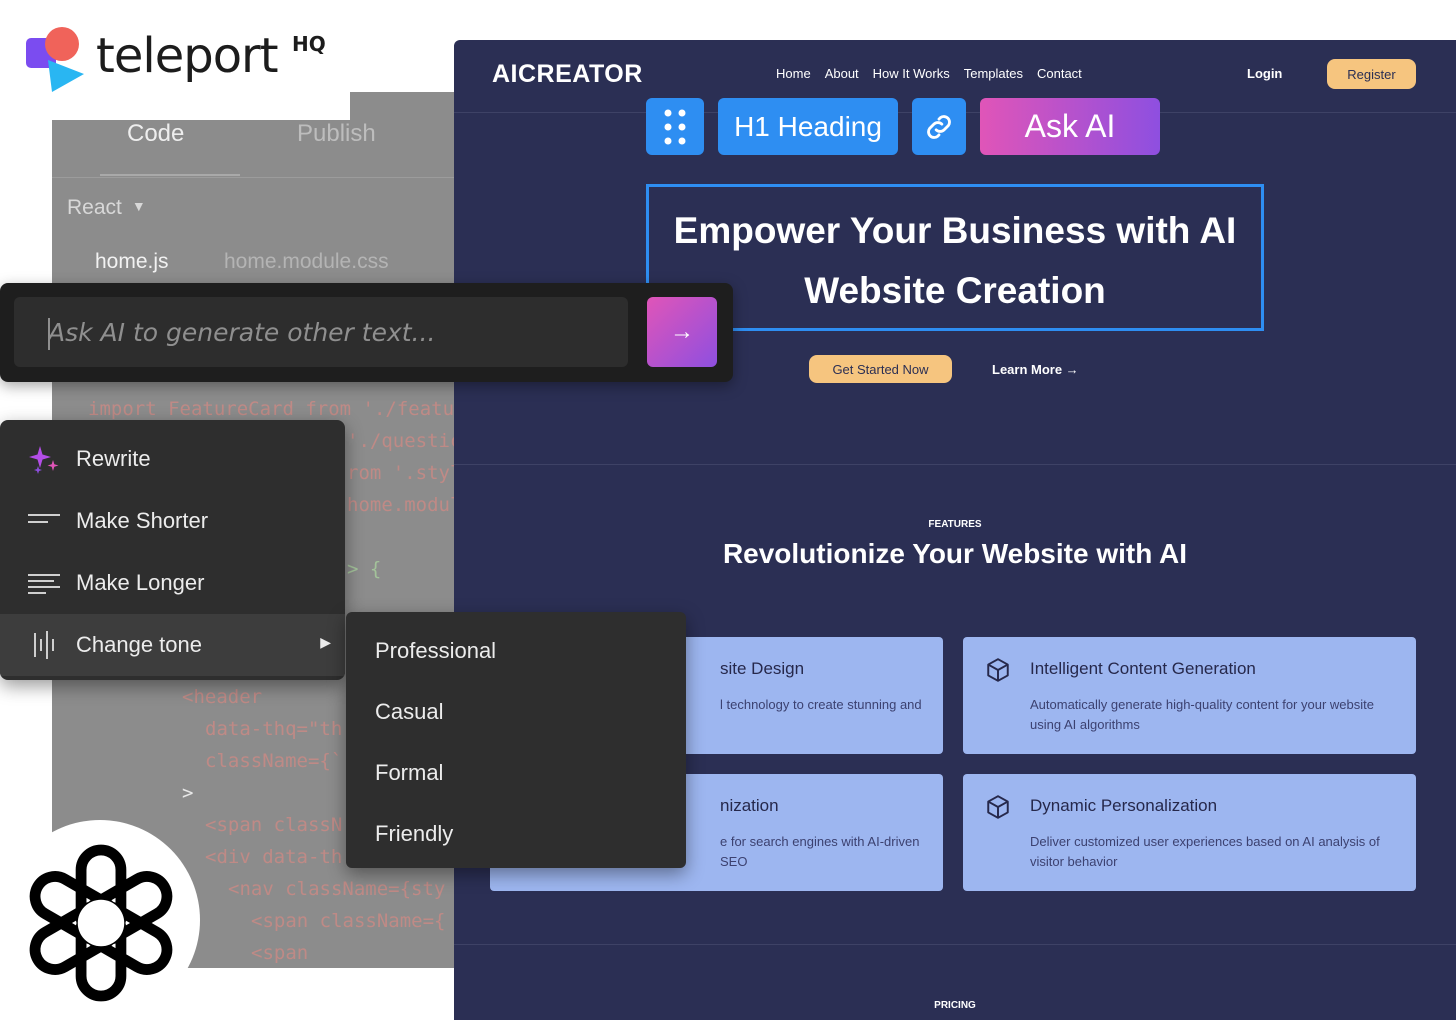 The image size is (1456, 1020). I want to click on drag-dots-icon, so click(675, 126).